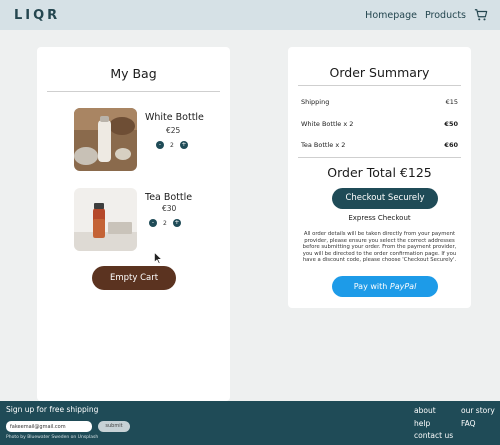 The height and width of the screenshot is (445, 500). I want to click on nav-products: Products, so click(445, 15).